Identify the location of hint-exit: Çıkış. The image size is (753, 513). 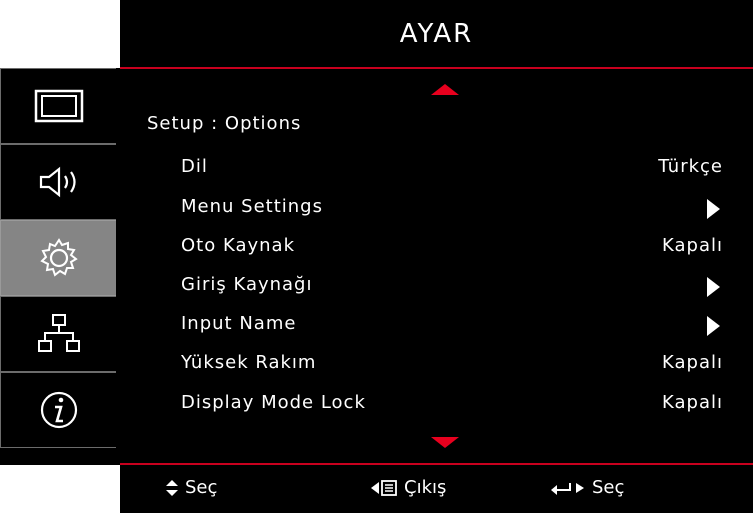
(408, 487).